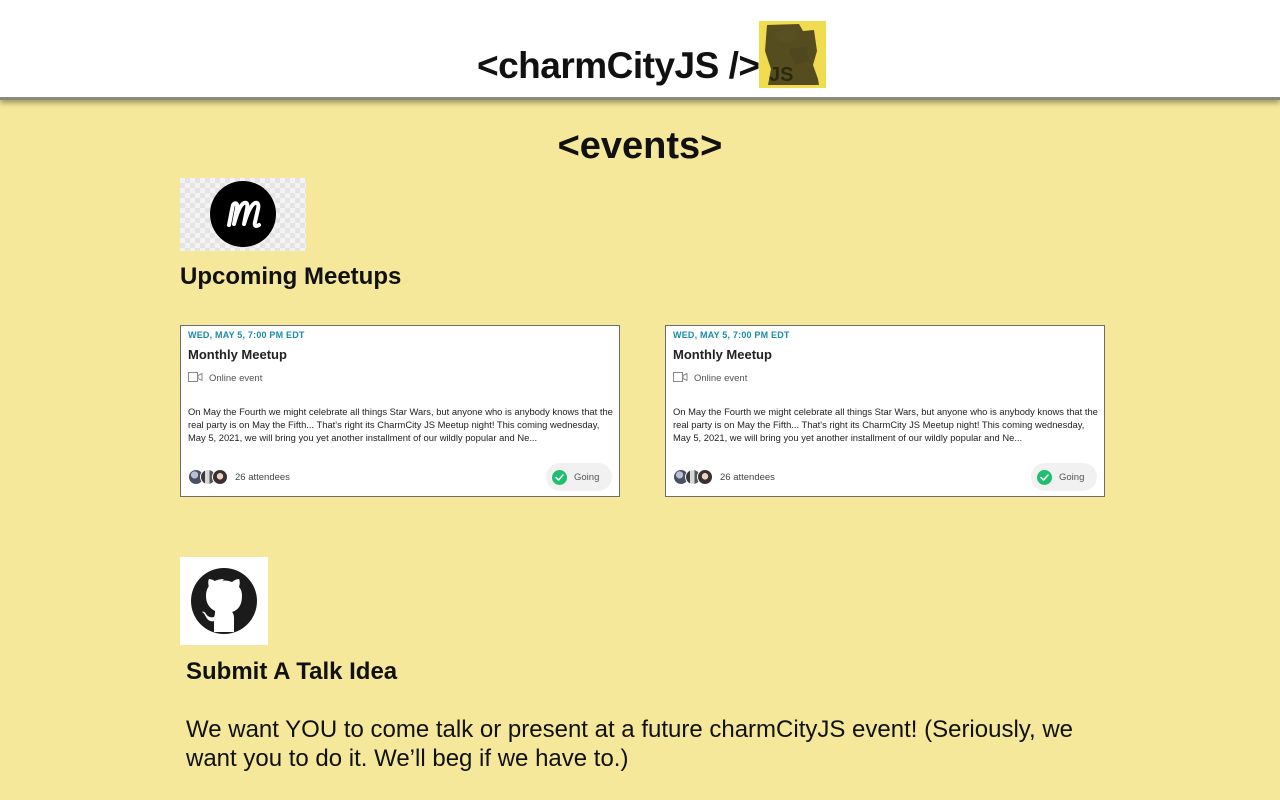  What do you see at coordinates (291, 276) in the screenshot?
I see `upcoming-meetups-heading: Upcoming Meetups` at bounding box center [291, 276].